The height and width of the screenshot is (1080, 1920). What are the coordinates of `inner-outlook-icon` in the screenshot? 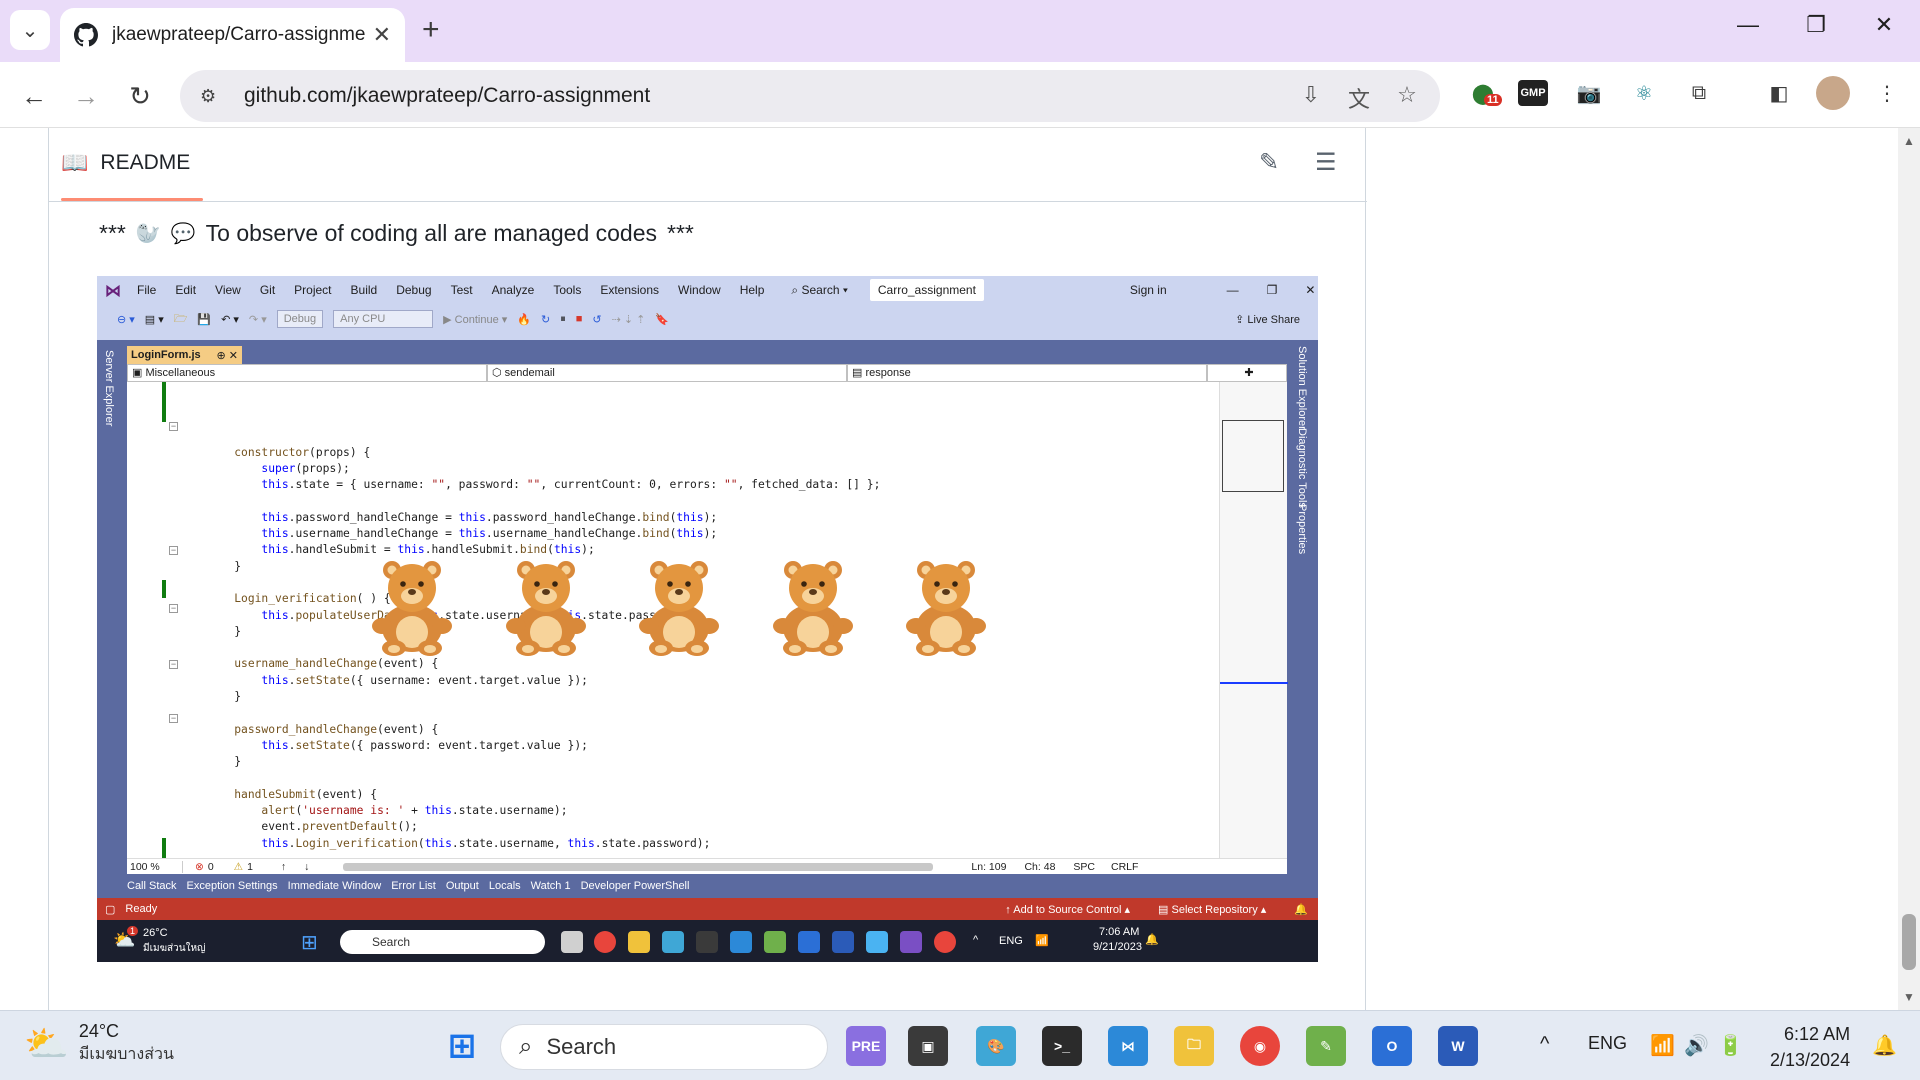 It's located at (809, 942).